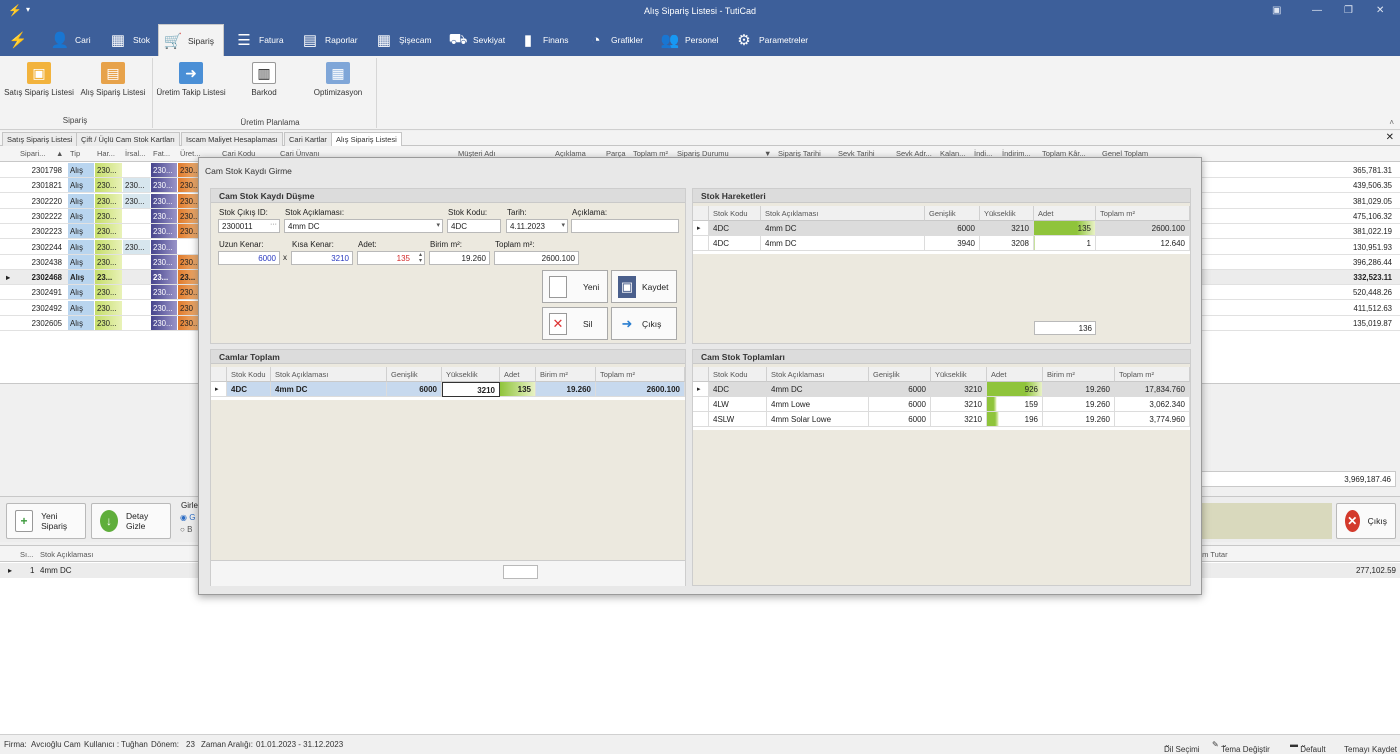 The width and height of the screenshot is (1400, 754). I want to click on floppy-disk-icon: ▣, so click(627, 286).